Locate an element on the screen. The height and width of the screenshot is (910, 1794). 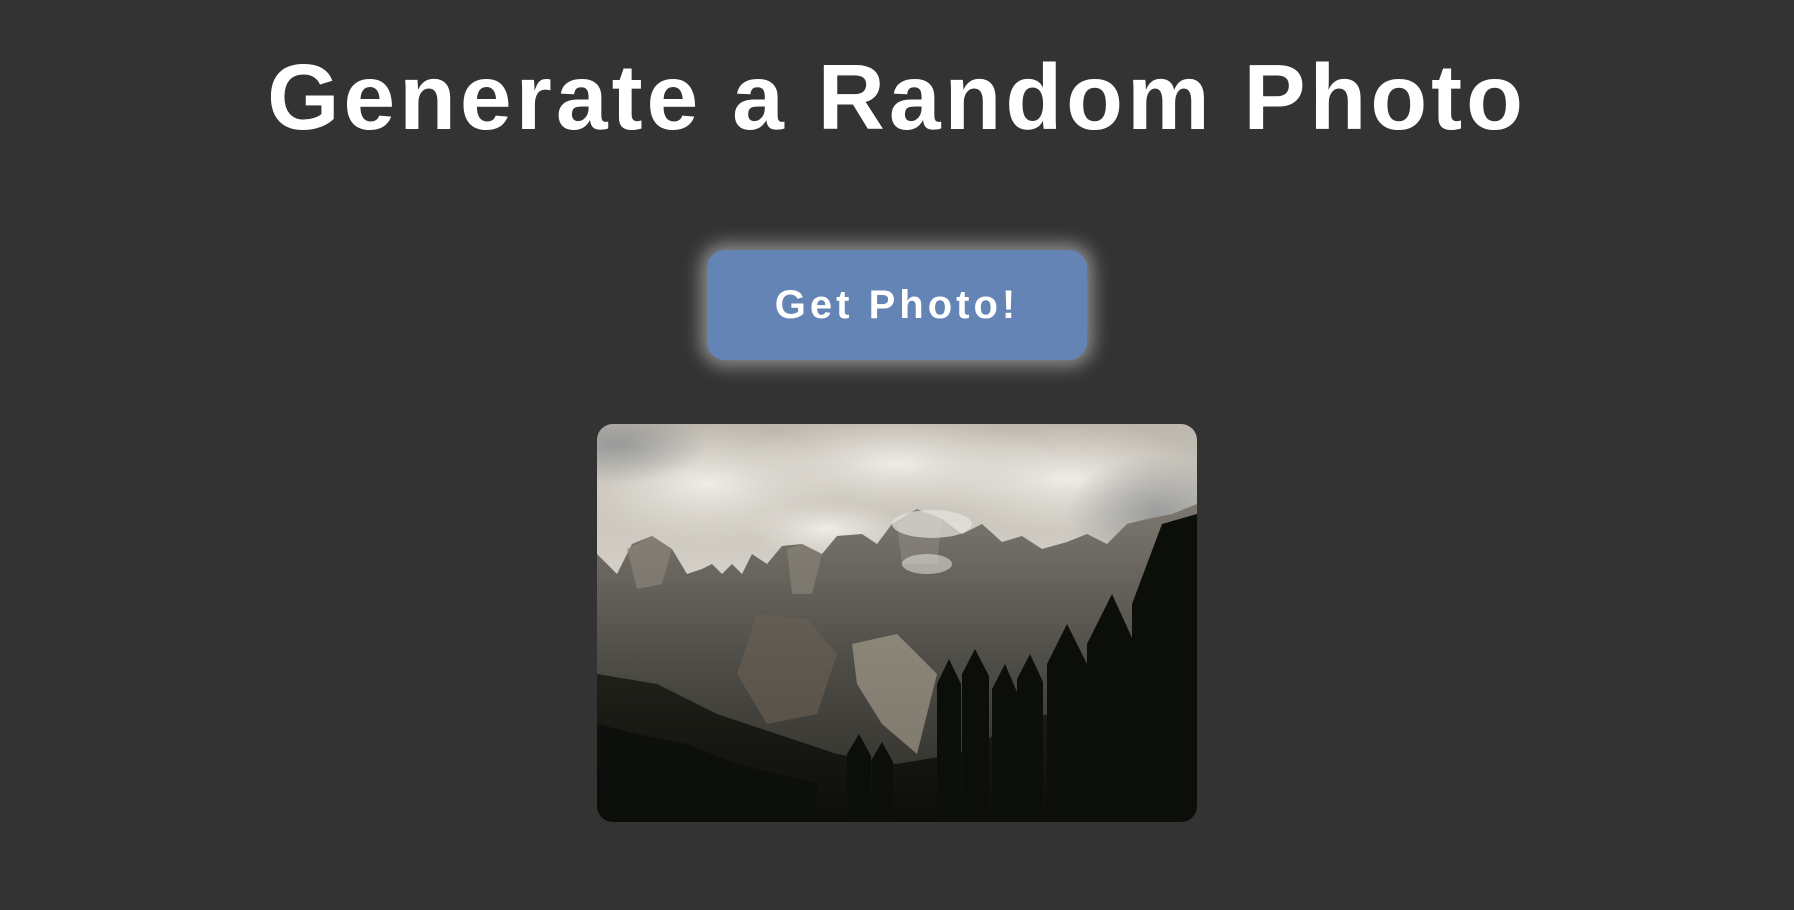
page-title: Generate a Random Photo is located at coordinates (897, 97).